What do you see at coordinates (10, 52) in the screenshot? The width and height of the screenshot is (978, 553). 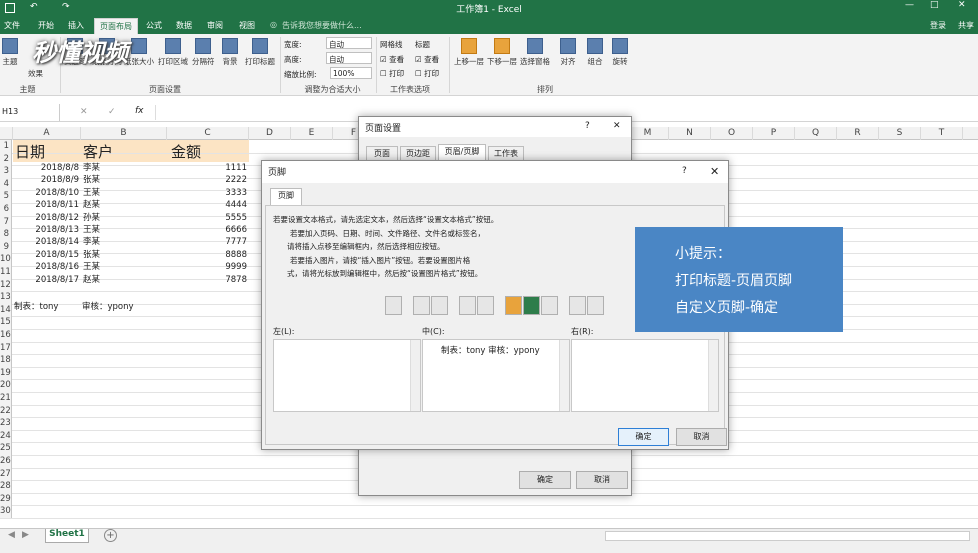 I see `themes-button: 主题` at bounding box center [10, 52].